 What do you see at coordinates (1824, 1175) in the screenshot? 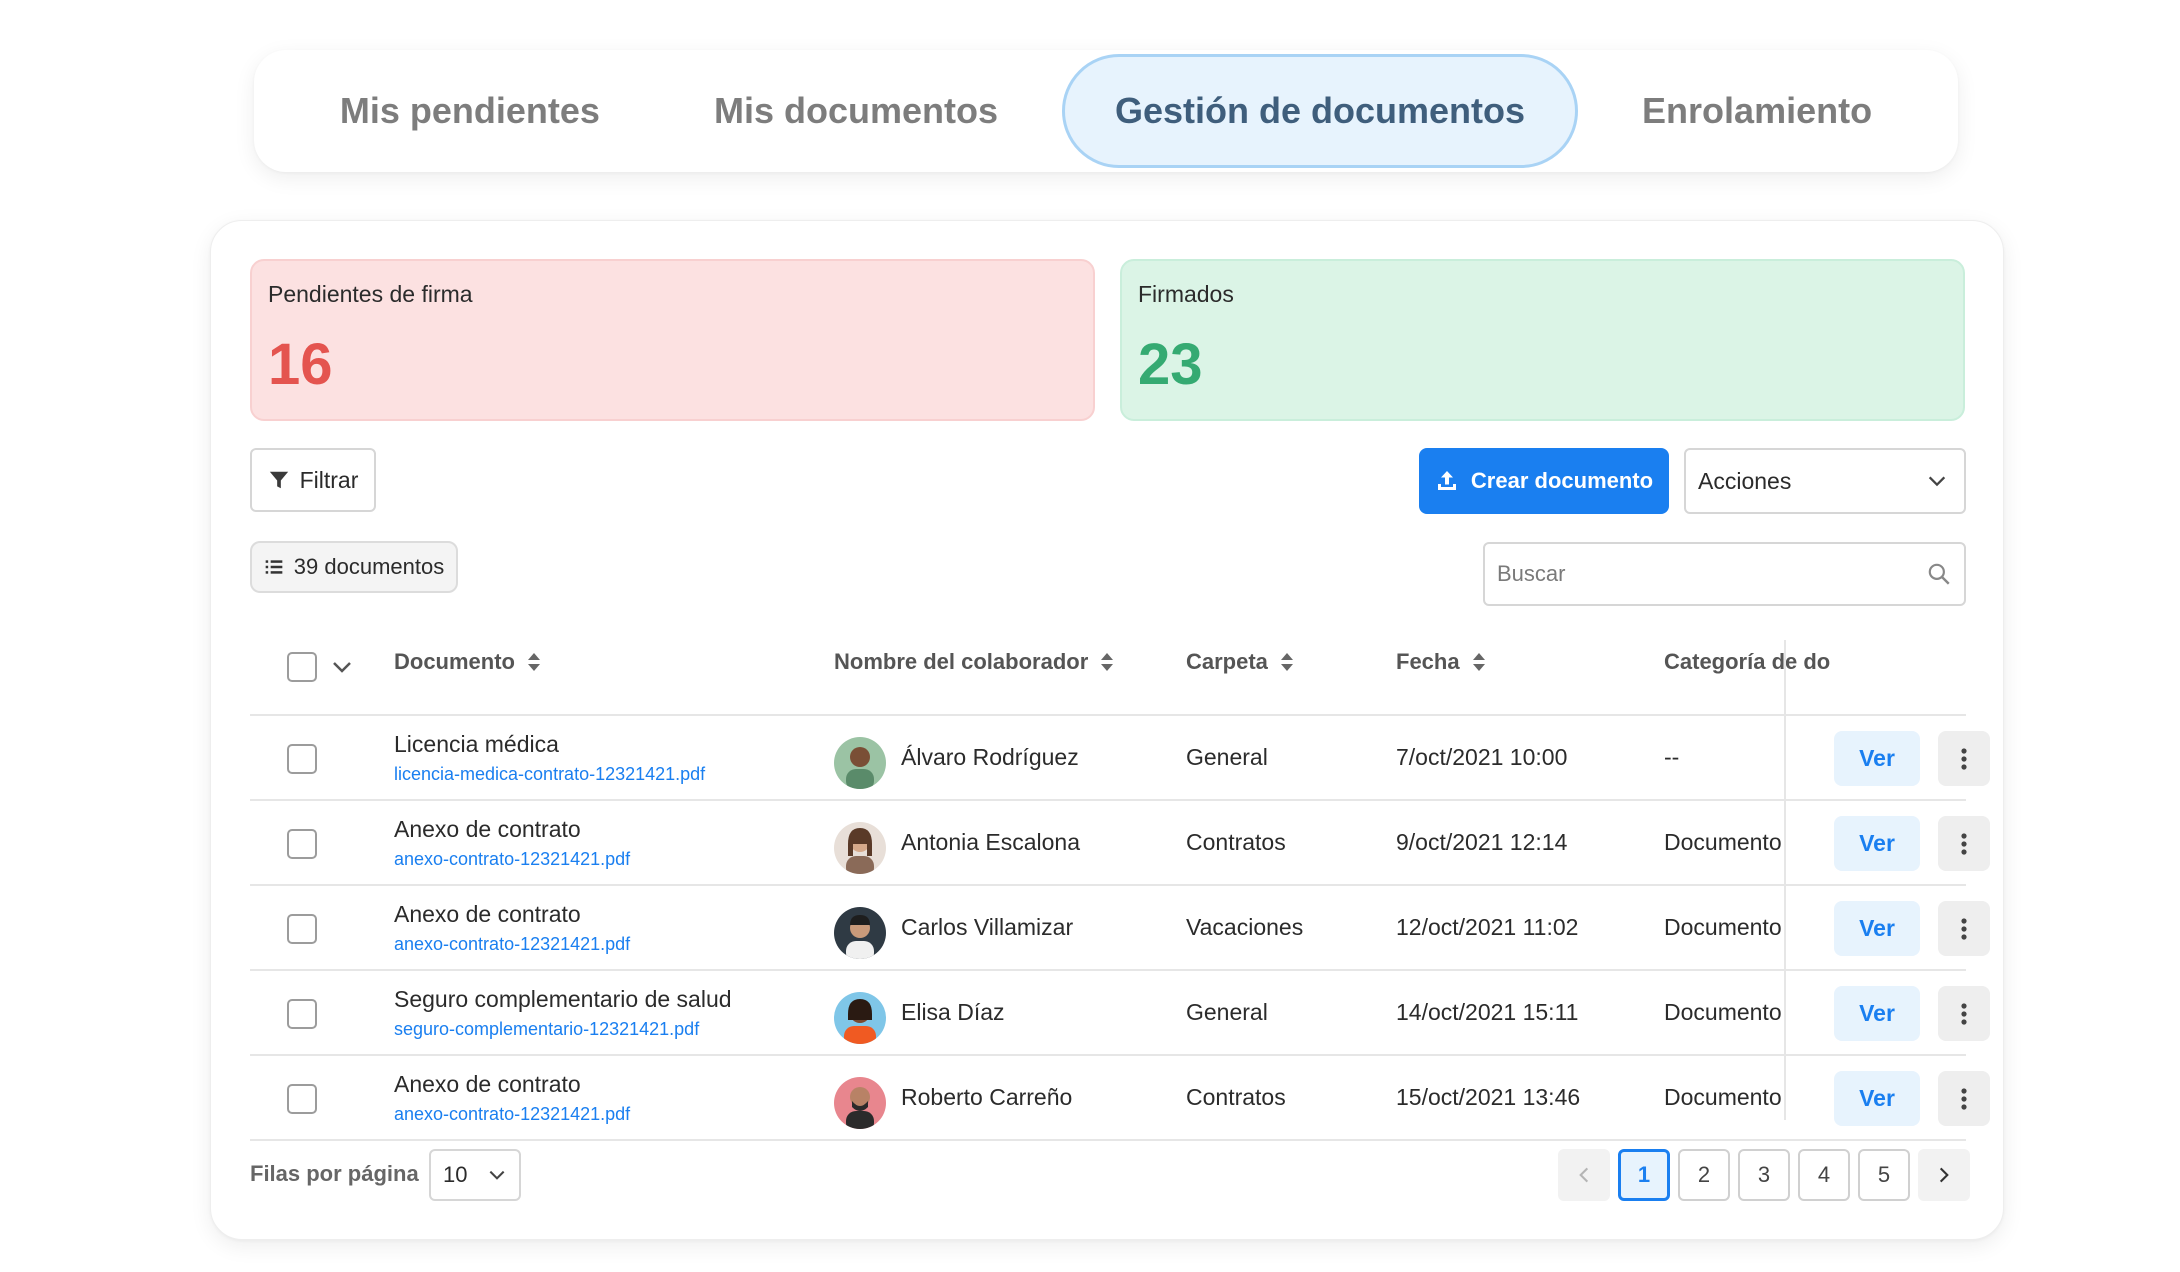
I see `page-button-4: 4` at bounding box center [1824, 1175].